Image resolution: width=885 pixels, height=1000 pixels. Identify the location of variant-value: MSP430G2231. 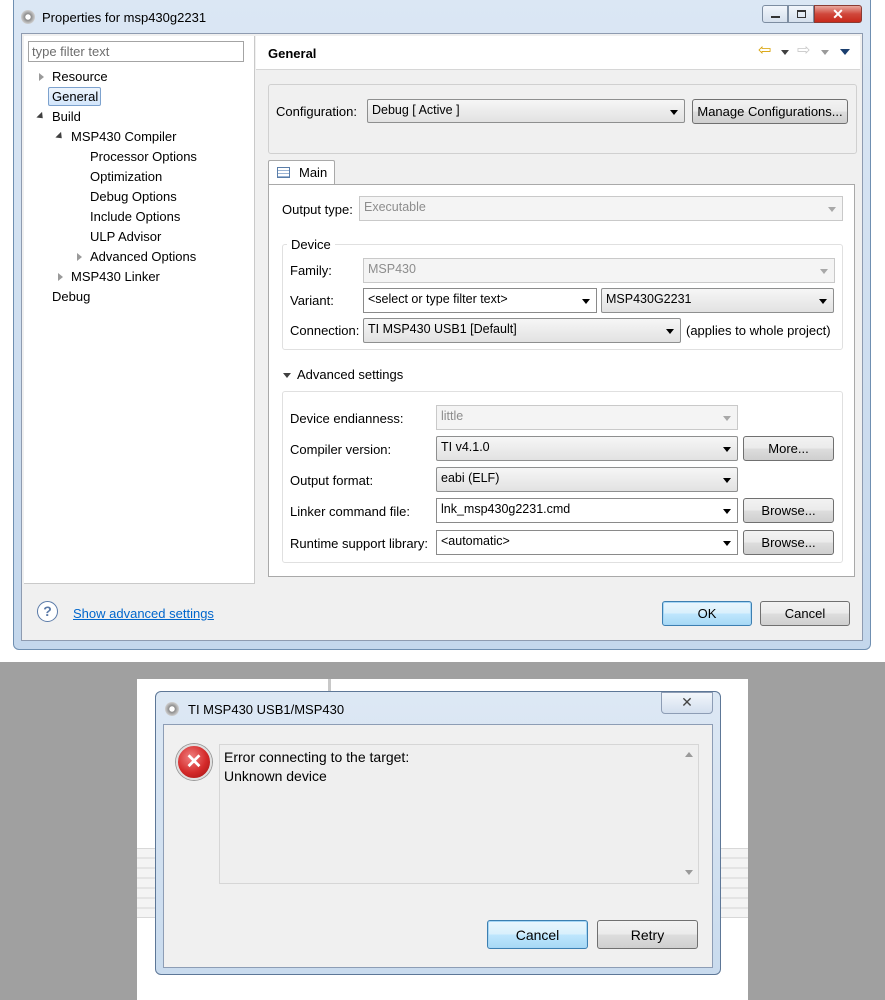
(649, 299).